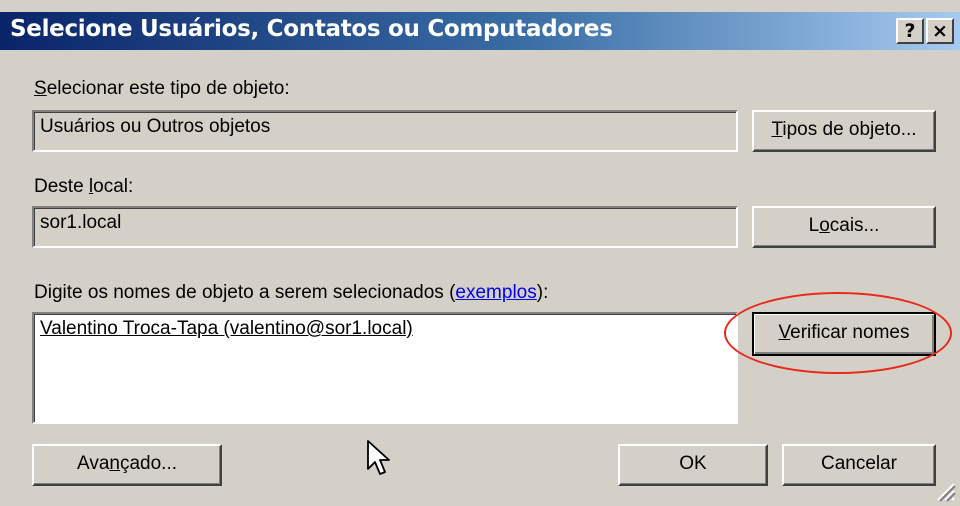  What do you see at coordinates (385, 131) in the screenshot?
I see `object-type-field: Usuários ou Outros objetos` at bounding box center [385, 131].